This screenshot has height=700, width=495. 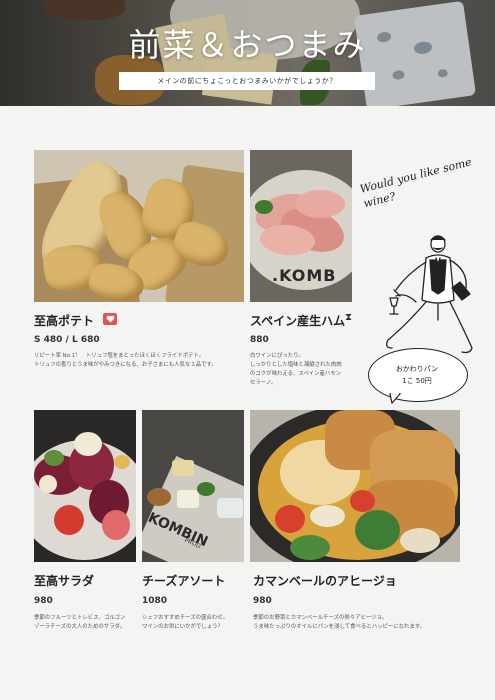 I want to click on menu-item-description-line: リピート率 No.1！ トリュフ塩をまとったほくほくフライドポテト。, so click(x=119, y=356).